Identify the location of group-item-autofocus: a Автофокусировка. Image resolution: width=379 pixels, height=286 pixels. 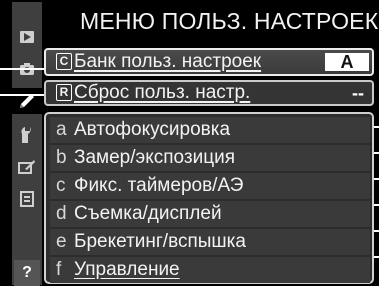
(210, 130).